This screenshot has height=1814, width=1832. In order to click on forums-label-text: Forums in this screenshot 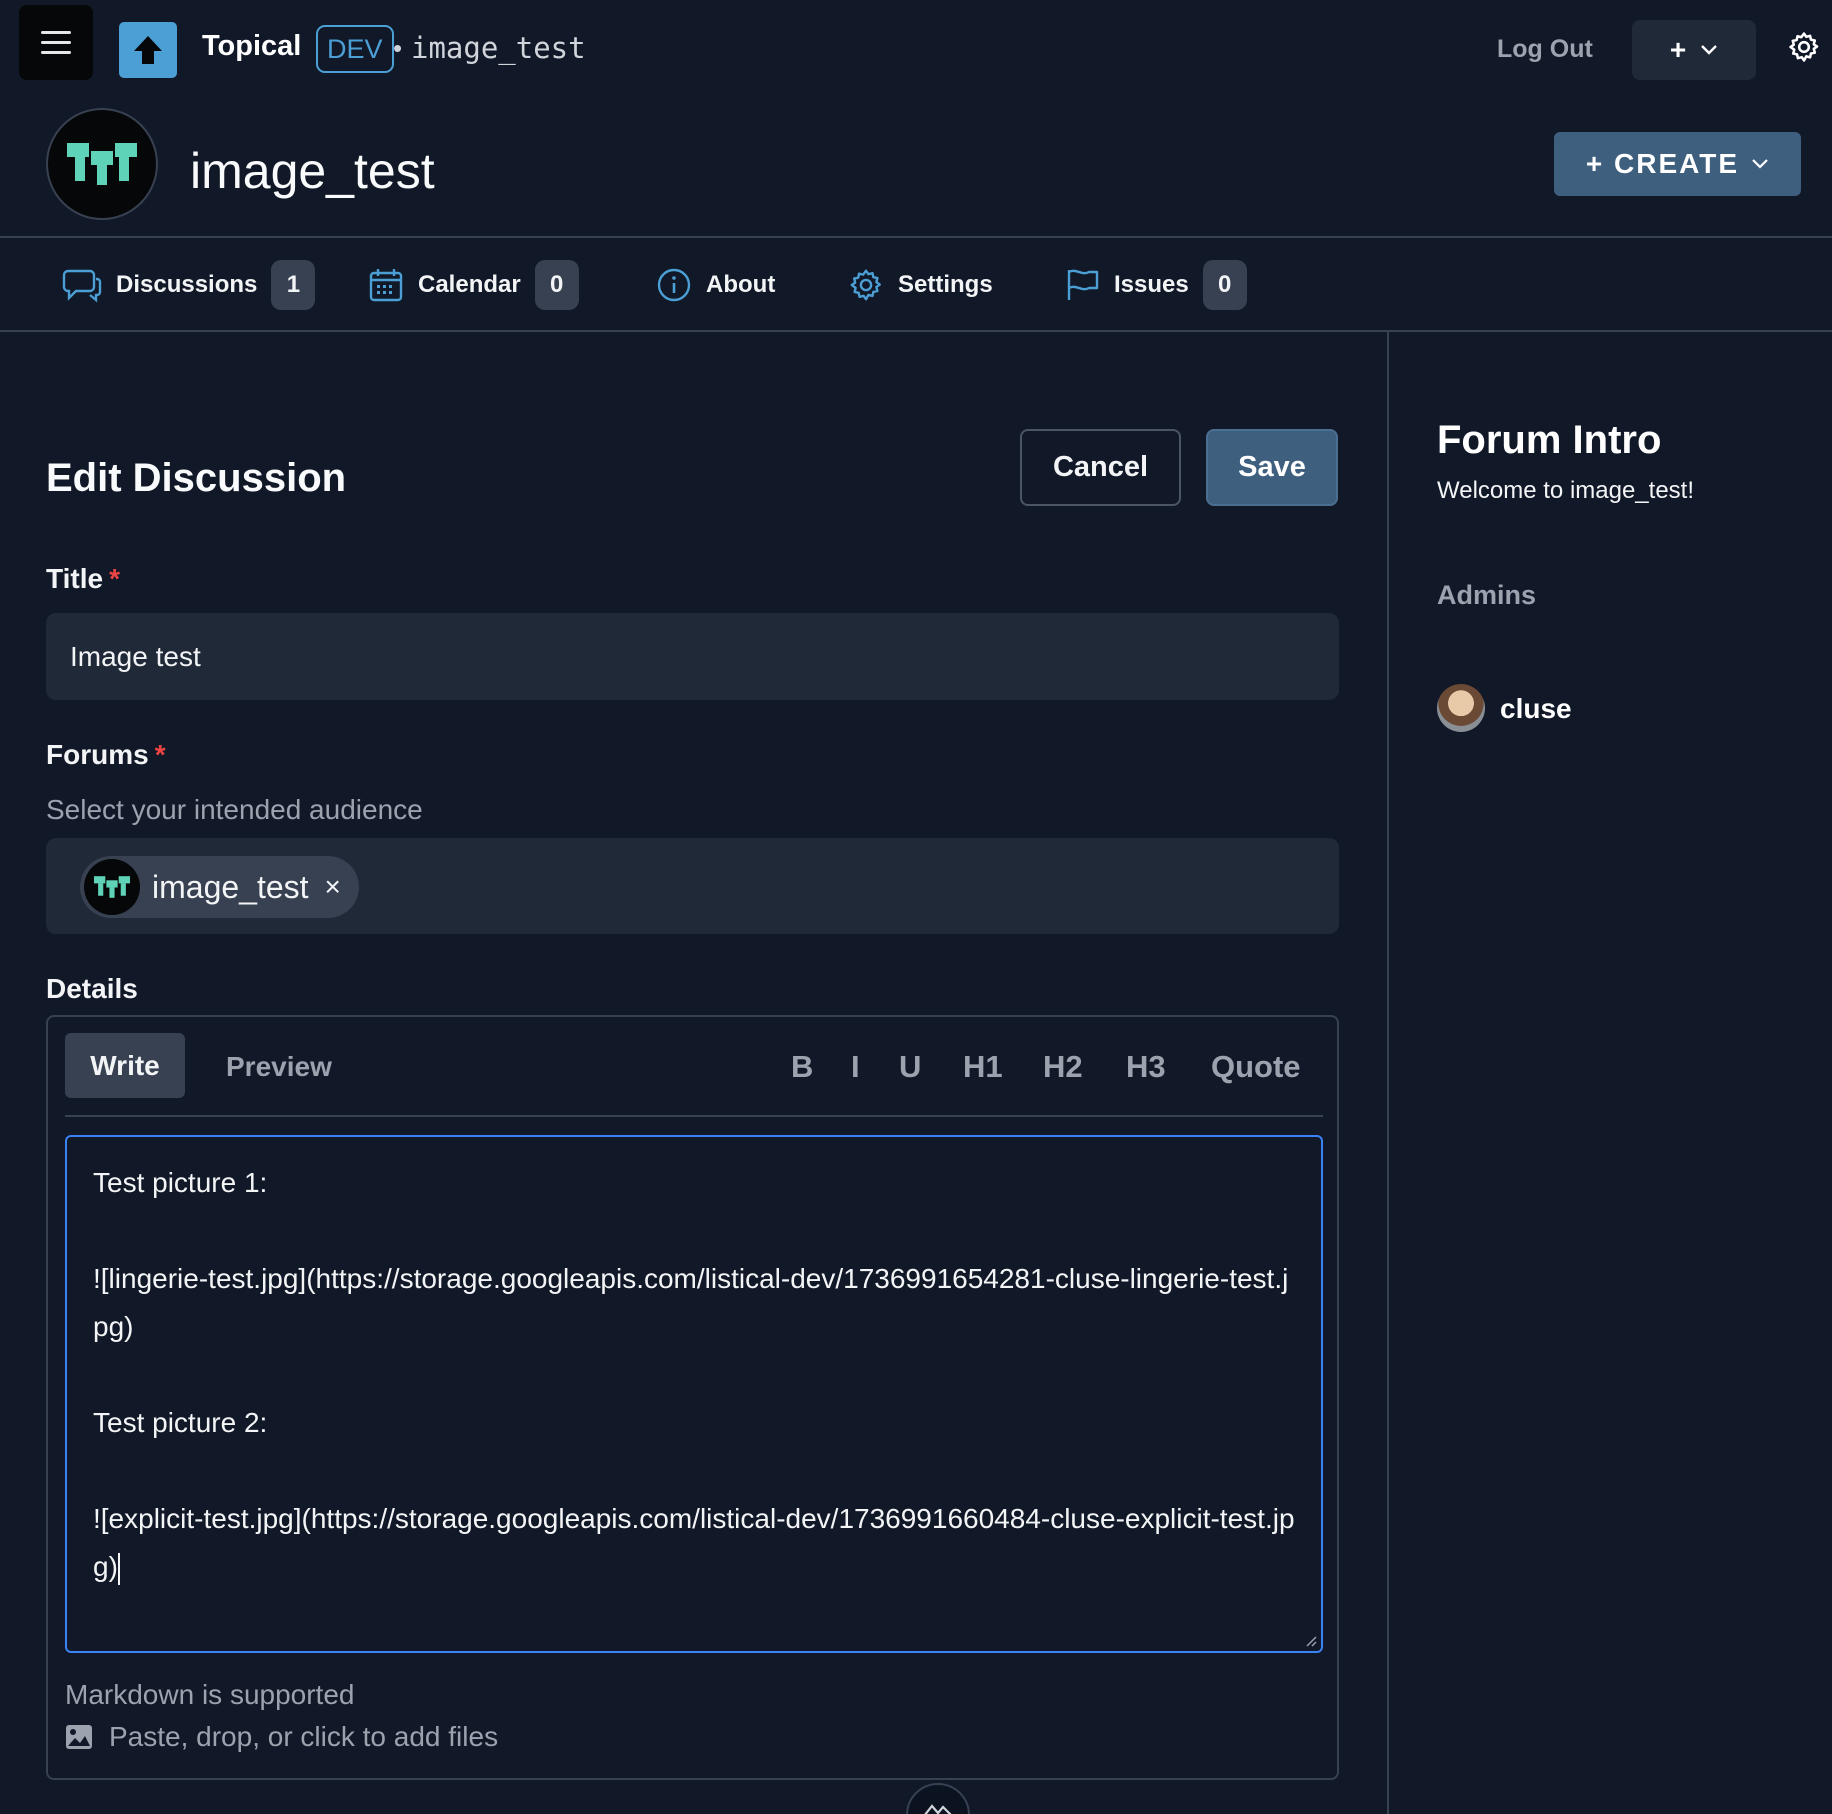, I will do `click(97, 754)`.